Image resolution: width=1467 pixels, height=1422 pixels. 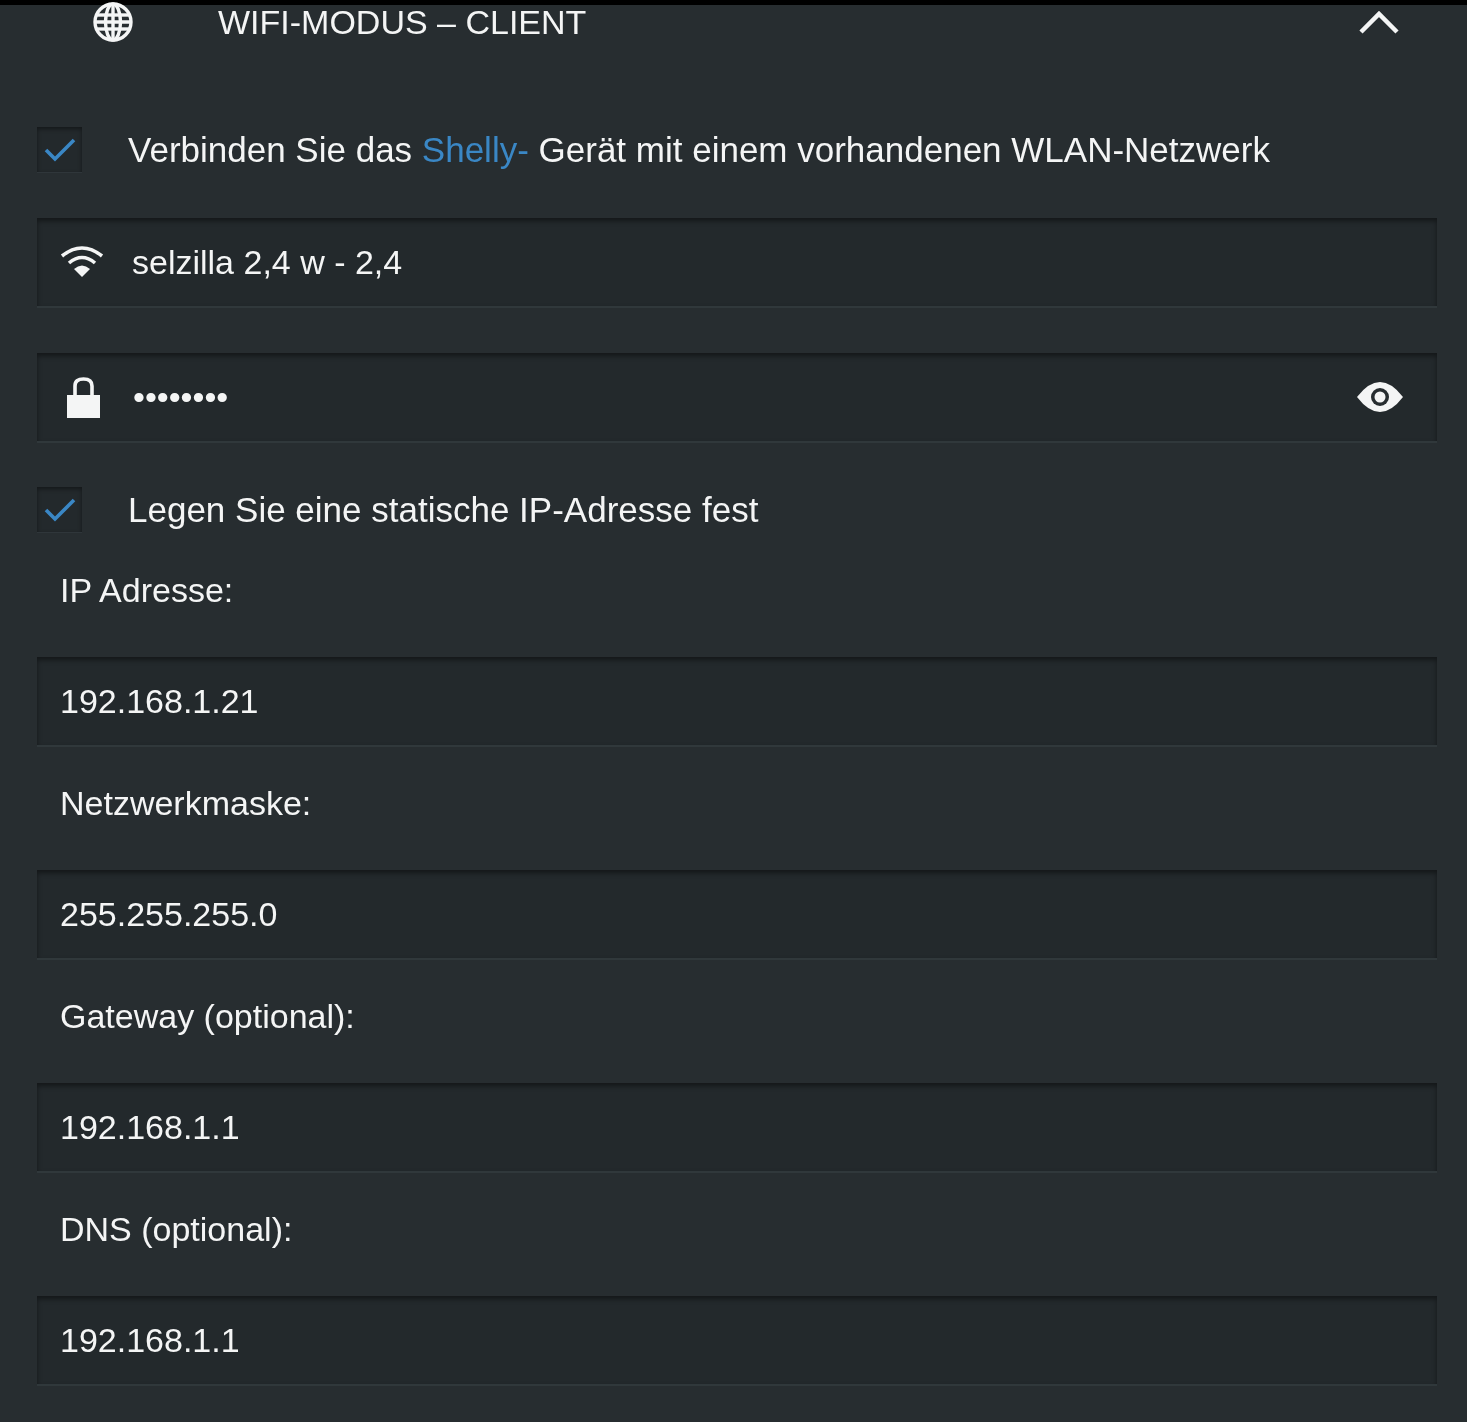 I want to click on password-field: ••••••••, so click(x=737, y=398).